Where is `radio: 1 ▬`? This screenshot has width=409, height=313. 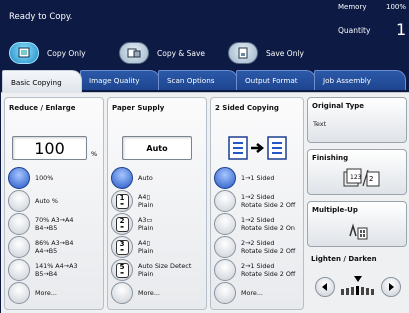
radio: 1 ▬ is located at coordinates (122, 201).